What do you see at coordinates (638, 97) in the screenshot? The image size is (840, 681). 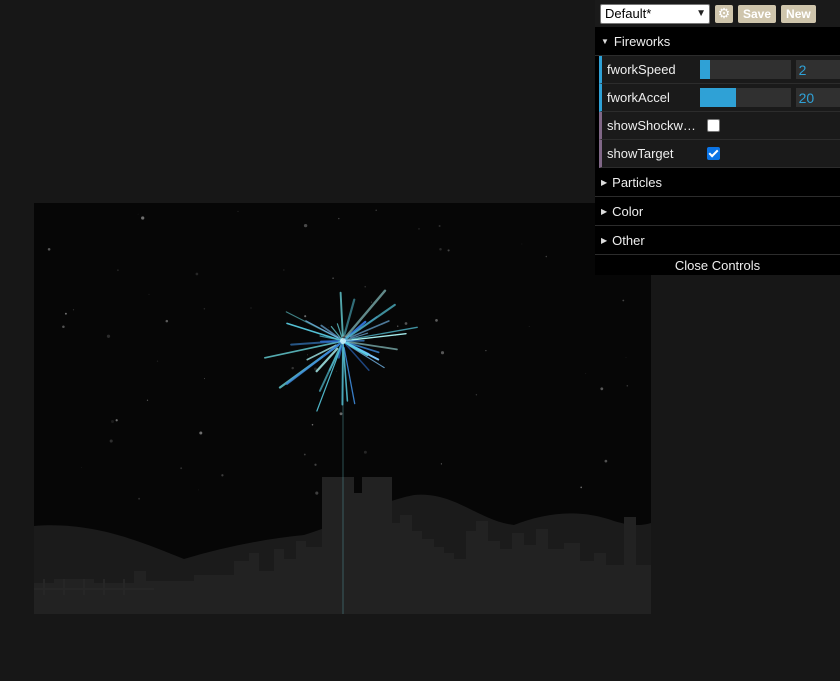 I see `row-label: fworkAccel` at bounding box center [638, 97].